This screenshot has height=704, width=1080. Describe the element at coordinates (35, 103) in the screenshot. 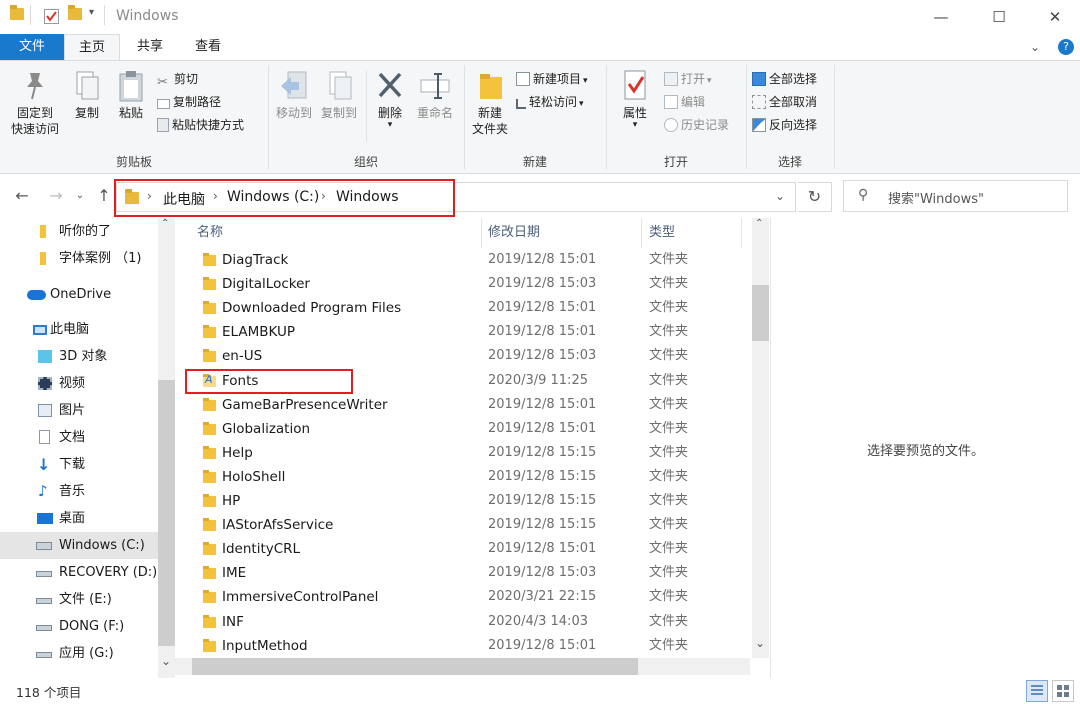

I see `pin-quick-access-button: 固定到 快速访问` at that location.